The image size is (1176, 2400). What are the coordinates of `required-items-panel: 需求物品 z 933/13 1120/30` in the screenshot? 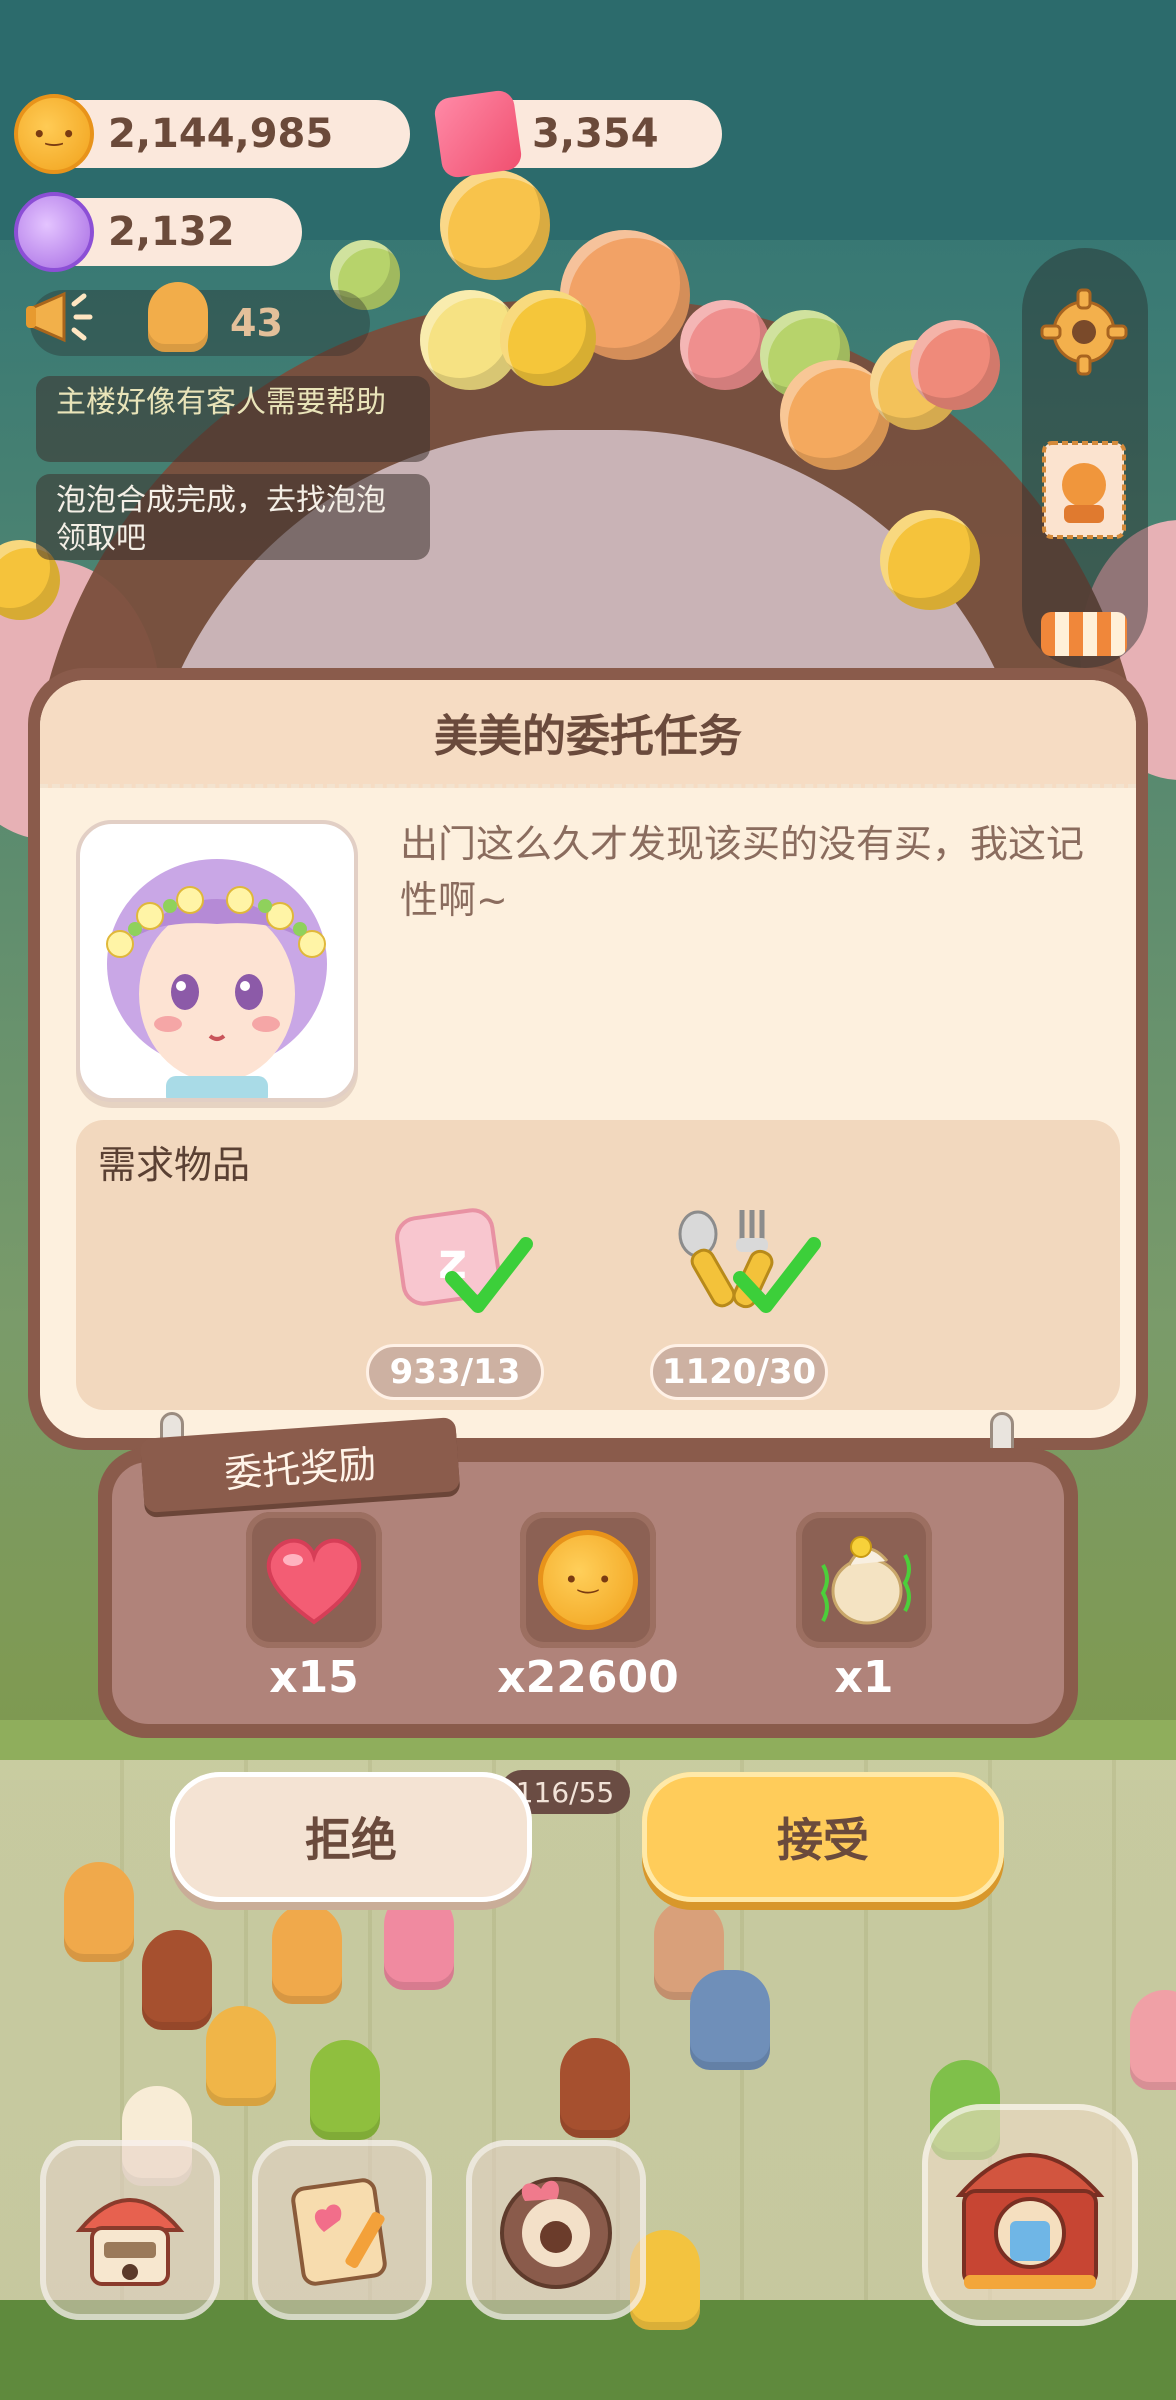 It's located at (598, 1265).